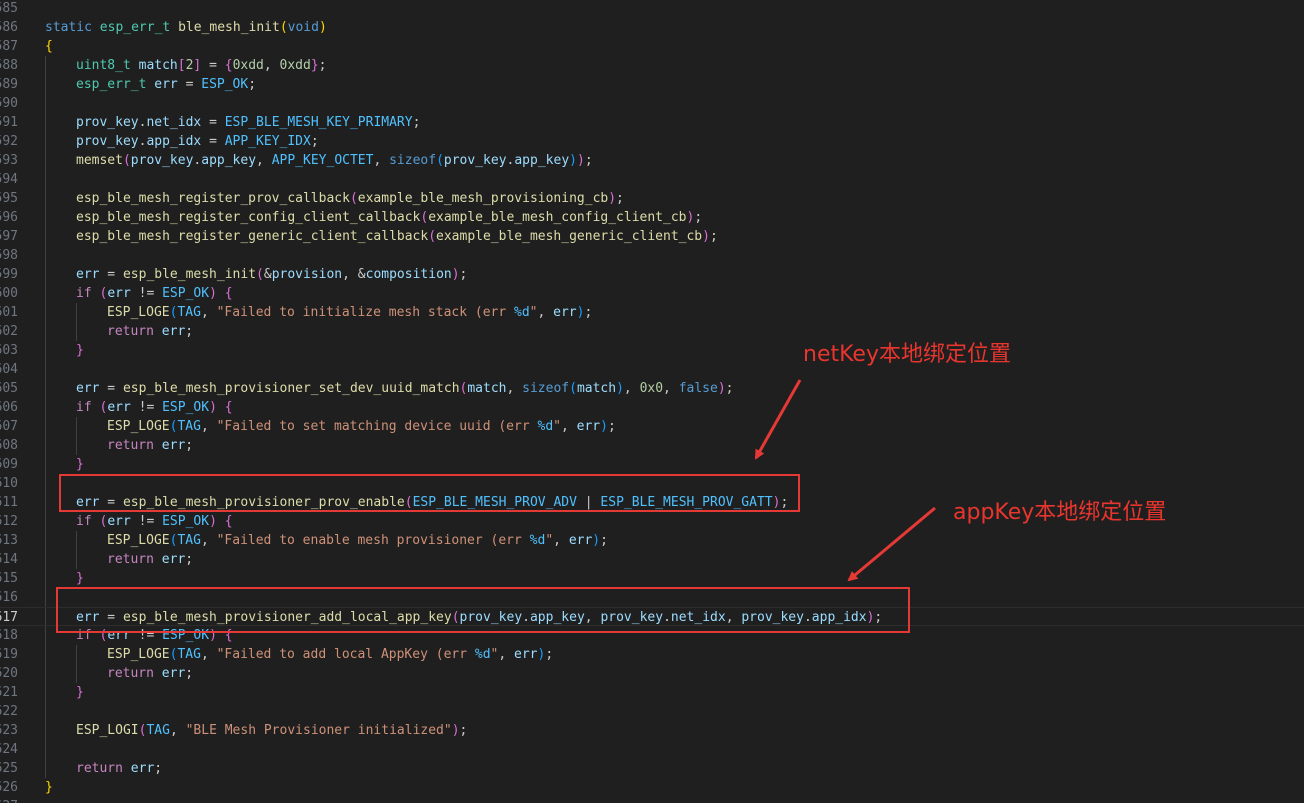 This screenshot has height=803, width=1304. Describe the element at coordinates (891, 544) in the screenshot. I see `appkey-arrow` at that location.